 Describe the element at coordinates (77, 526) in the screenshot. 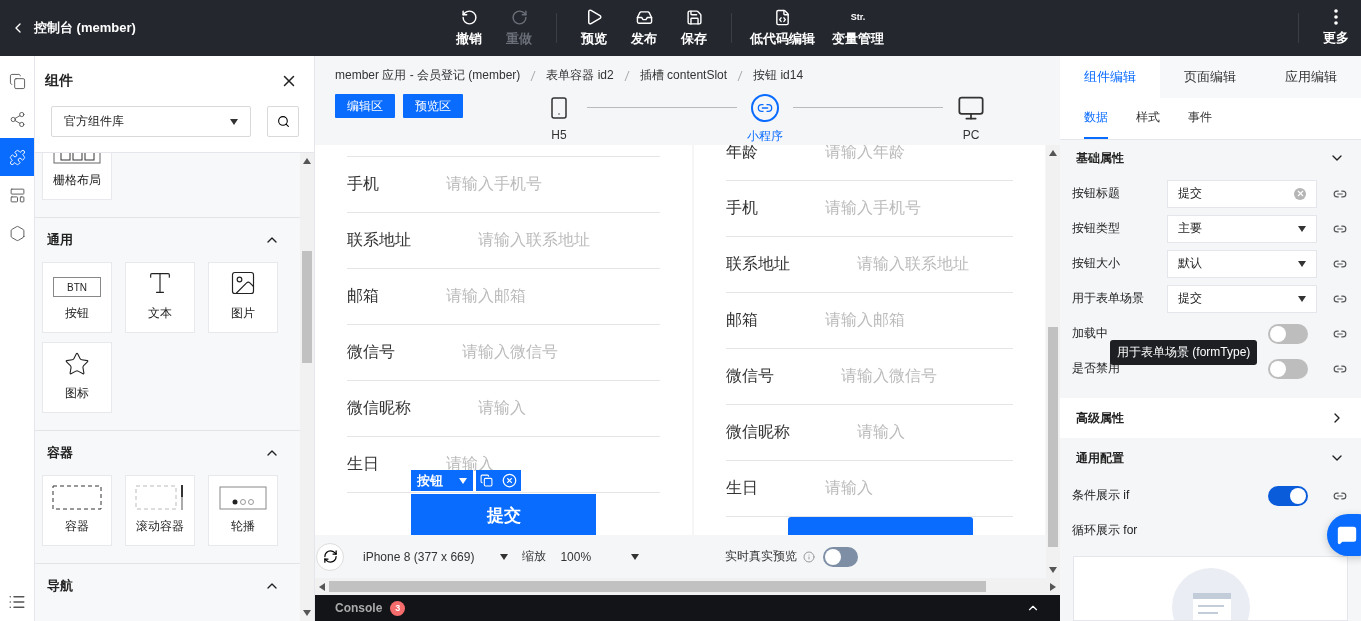

I see `tile-label: 容器` at that location.